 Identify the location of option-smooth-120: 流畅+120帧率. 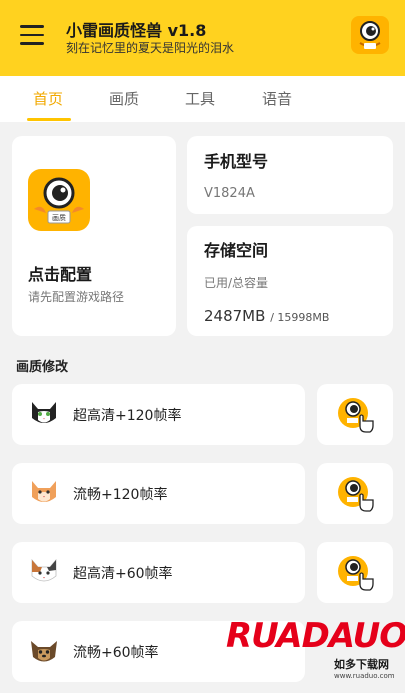
(158, 493).